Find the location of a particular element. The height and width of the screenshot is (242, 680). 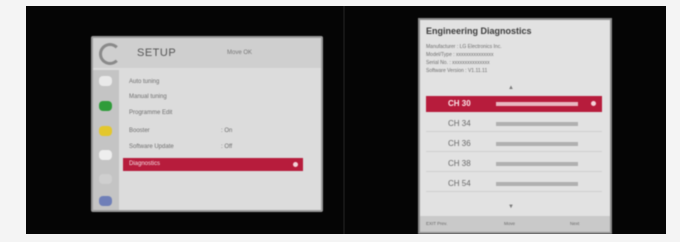

channel-row: CH 54 is located at coordinates (514, 184).